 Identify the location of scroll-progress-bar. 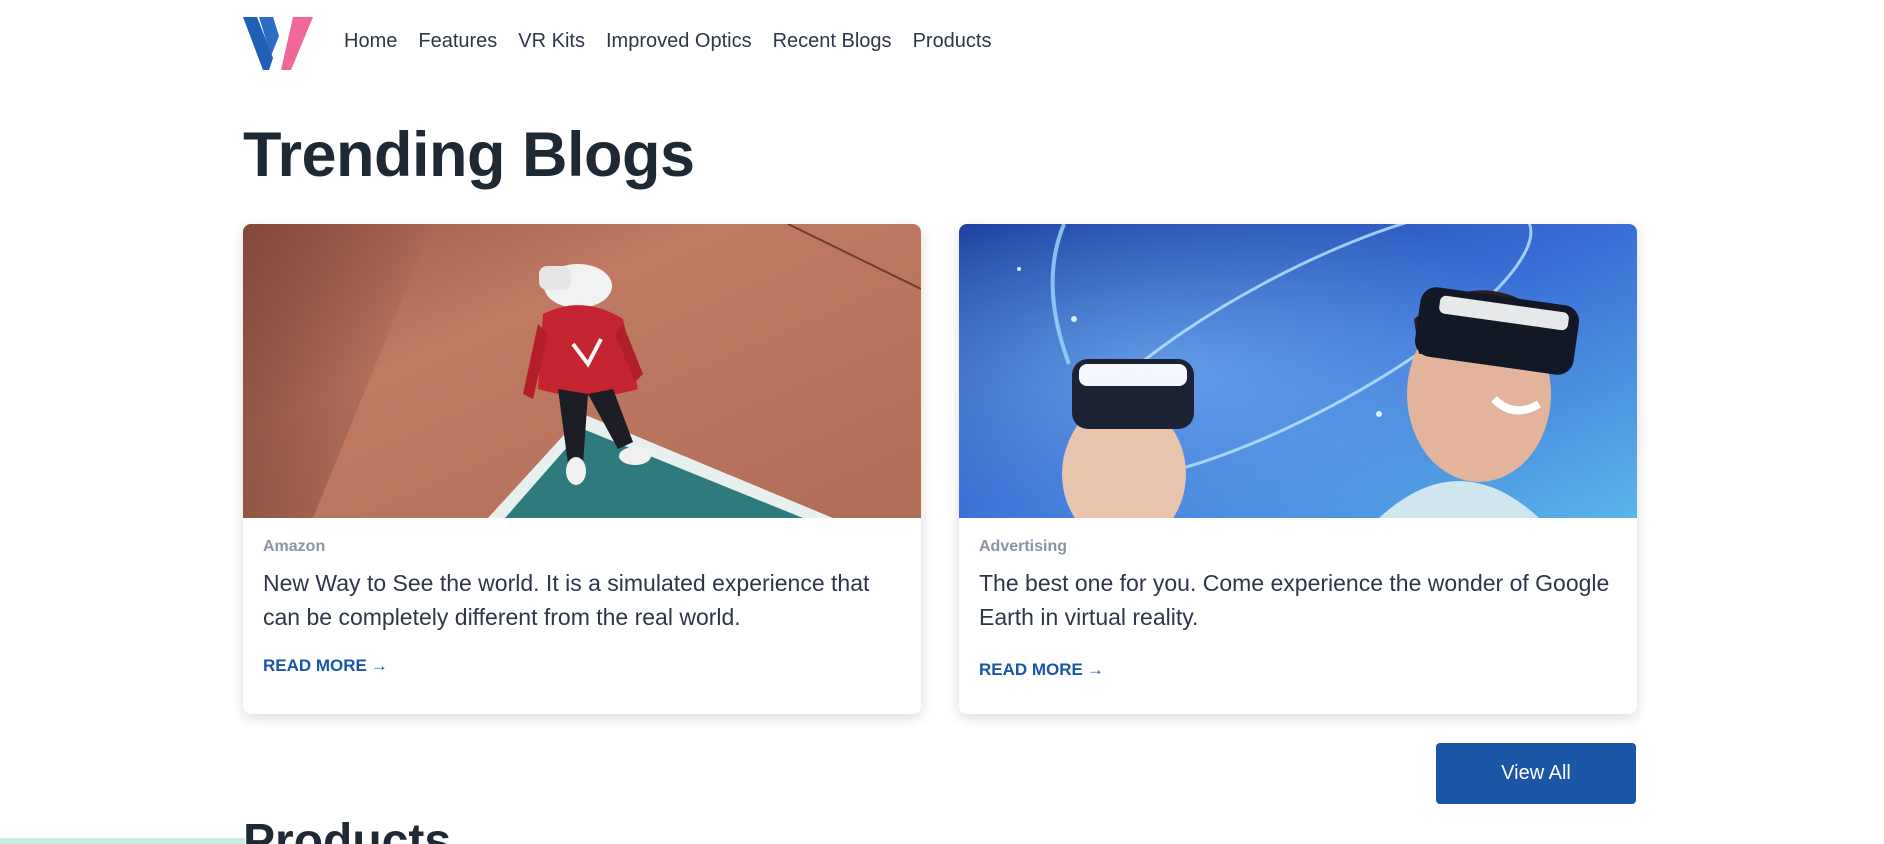
(122, 841).